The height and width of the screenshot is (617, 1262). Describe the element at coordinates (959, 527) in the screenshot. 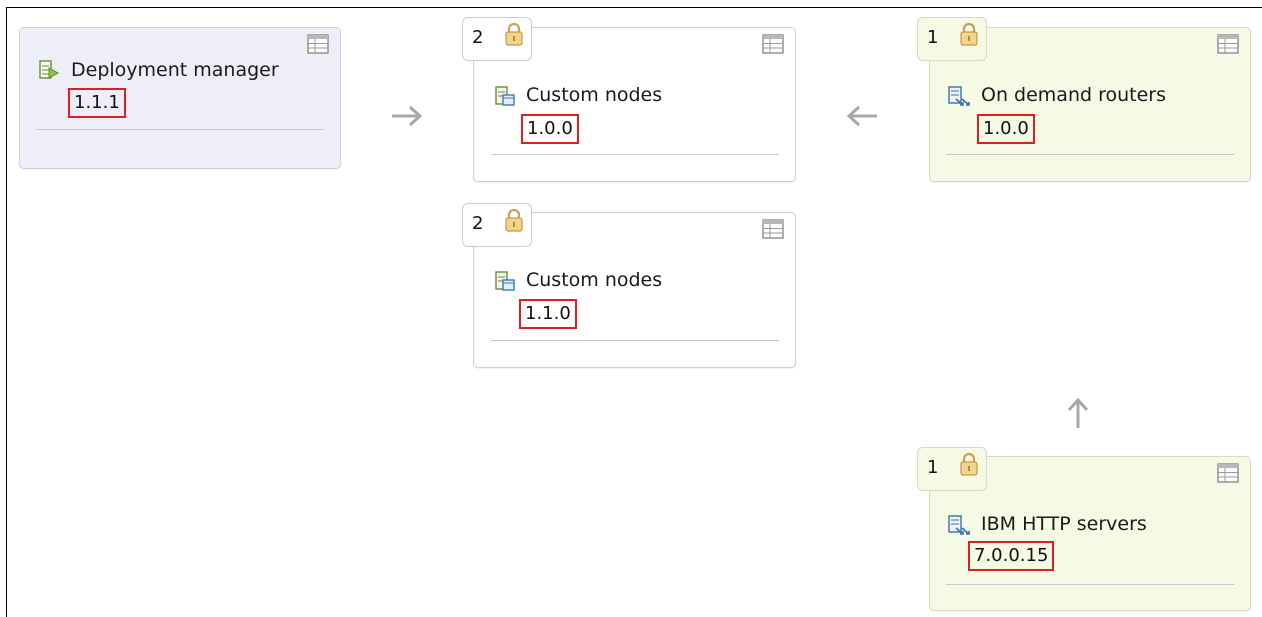

I see `web-server-icon` at that location.